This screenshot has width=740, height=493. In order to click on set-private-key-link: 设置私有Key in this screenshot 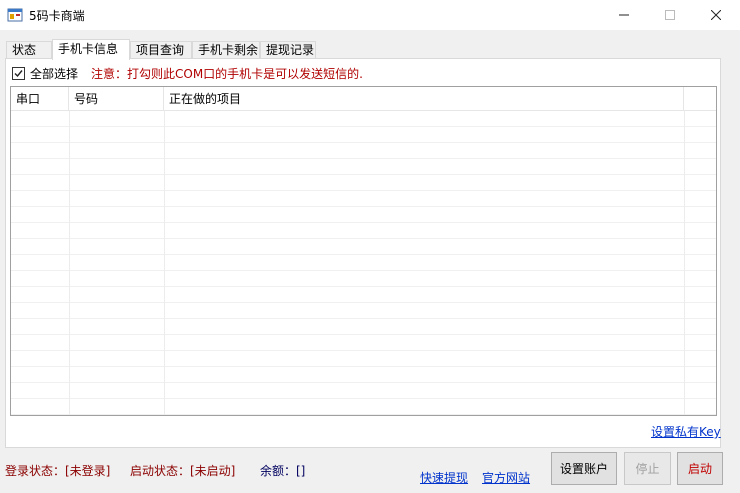, I will do `click(686, 431)`.